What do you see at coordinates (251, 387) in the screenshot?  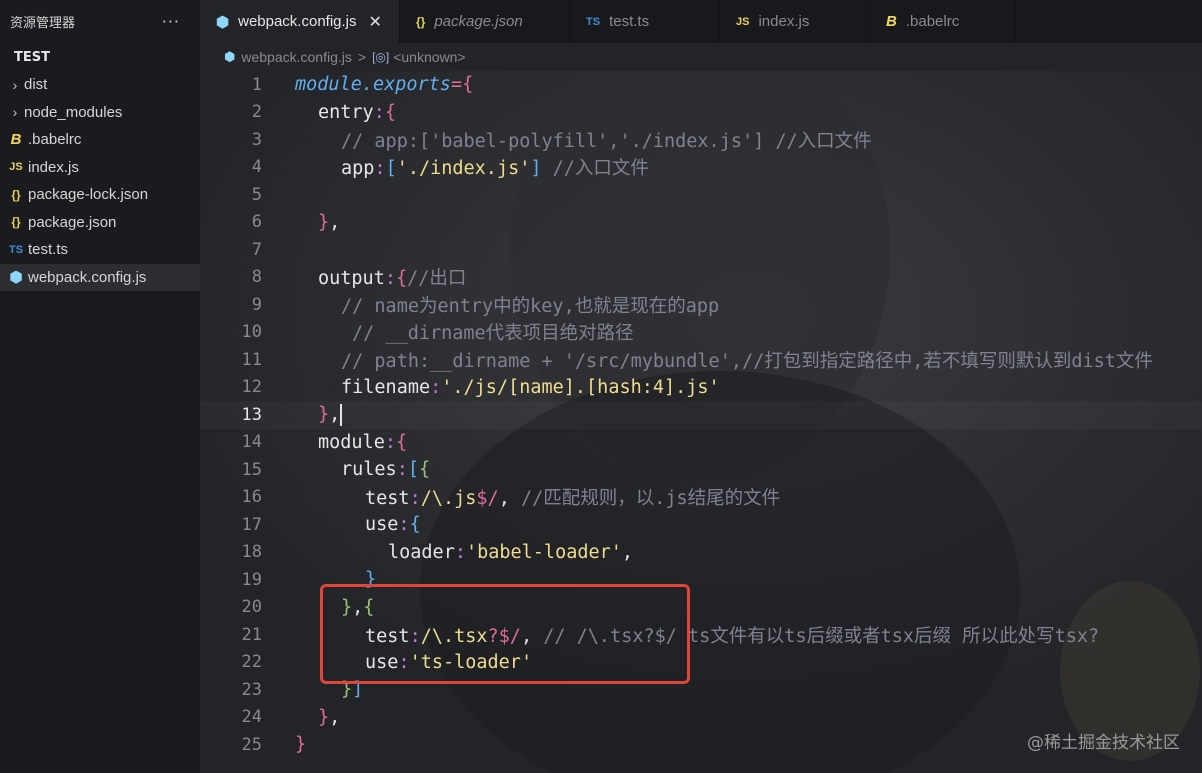 I see `line-number: 12` at bounding box center [251, 387].